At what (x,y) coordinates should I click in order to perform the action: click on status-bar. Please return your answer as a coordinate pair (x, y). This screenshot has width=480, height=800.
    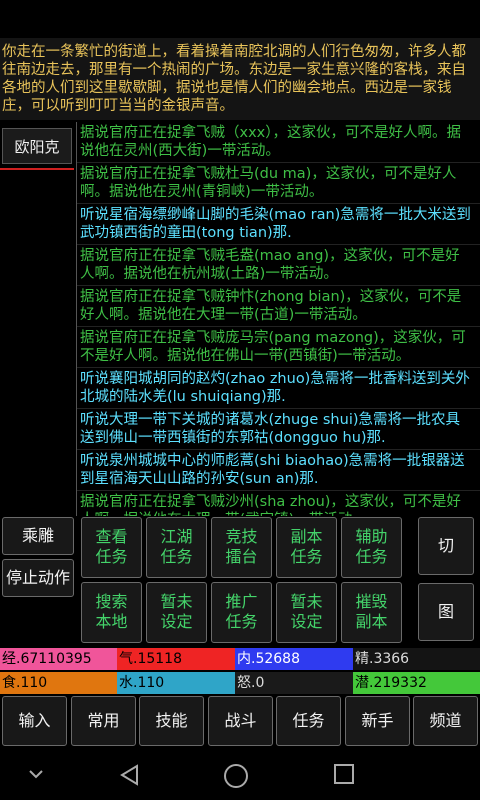
    Looking at the image, I should click on (240, 18).